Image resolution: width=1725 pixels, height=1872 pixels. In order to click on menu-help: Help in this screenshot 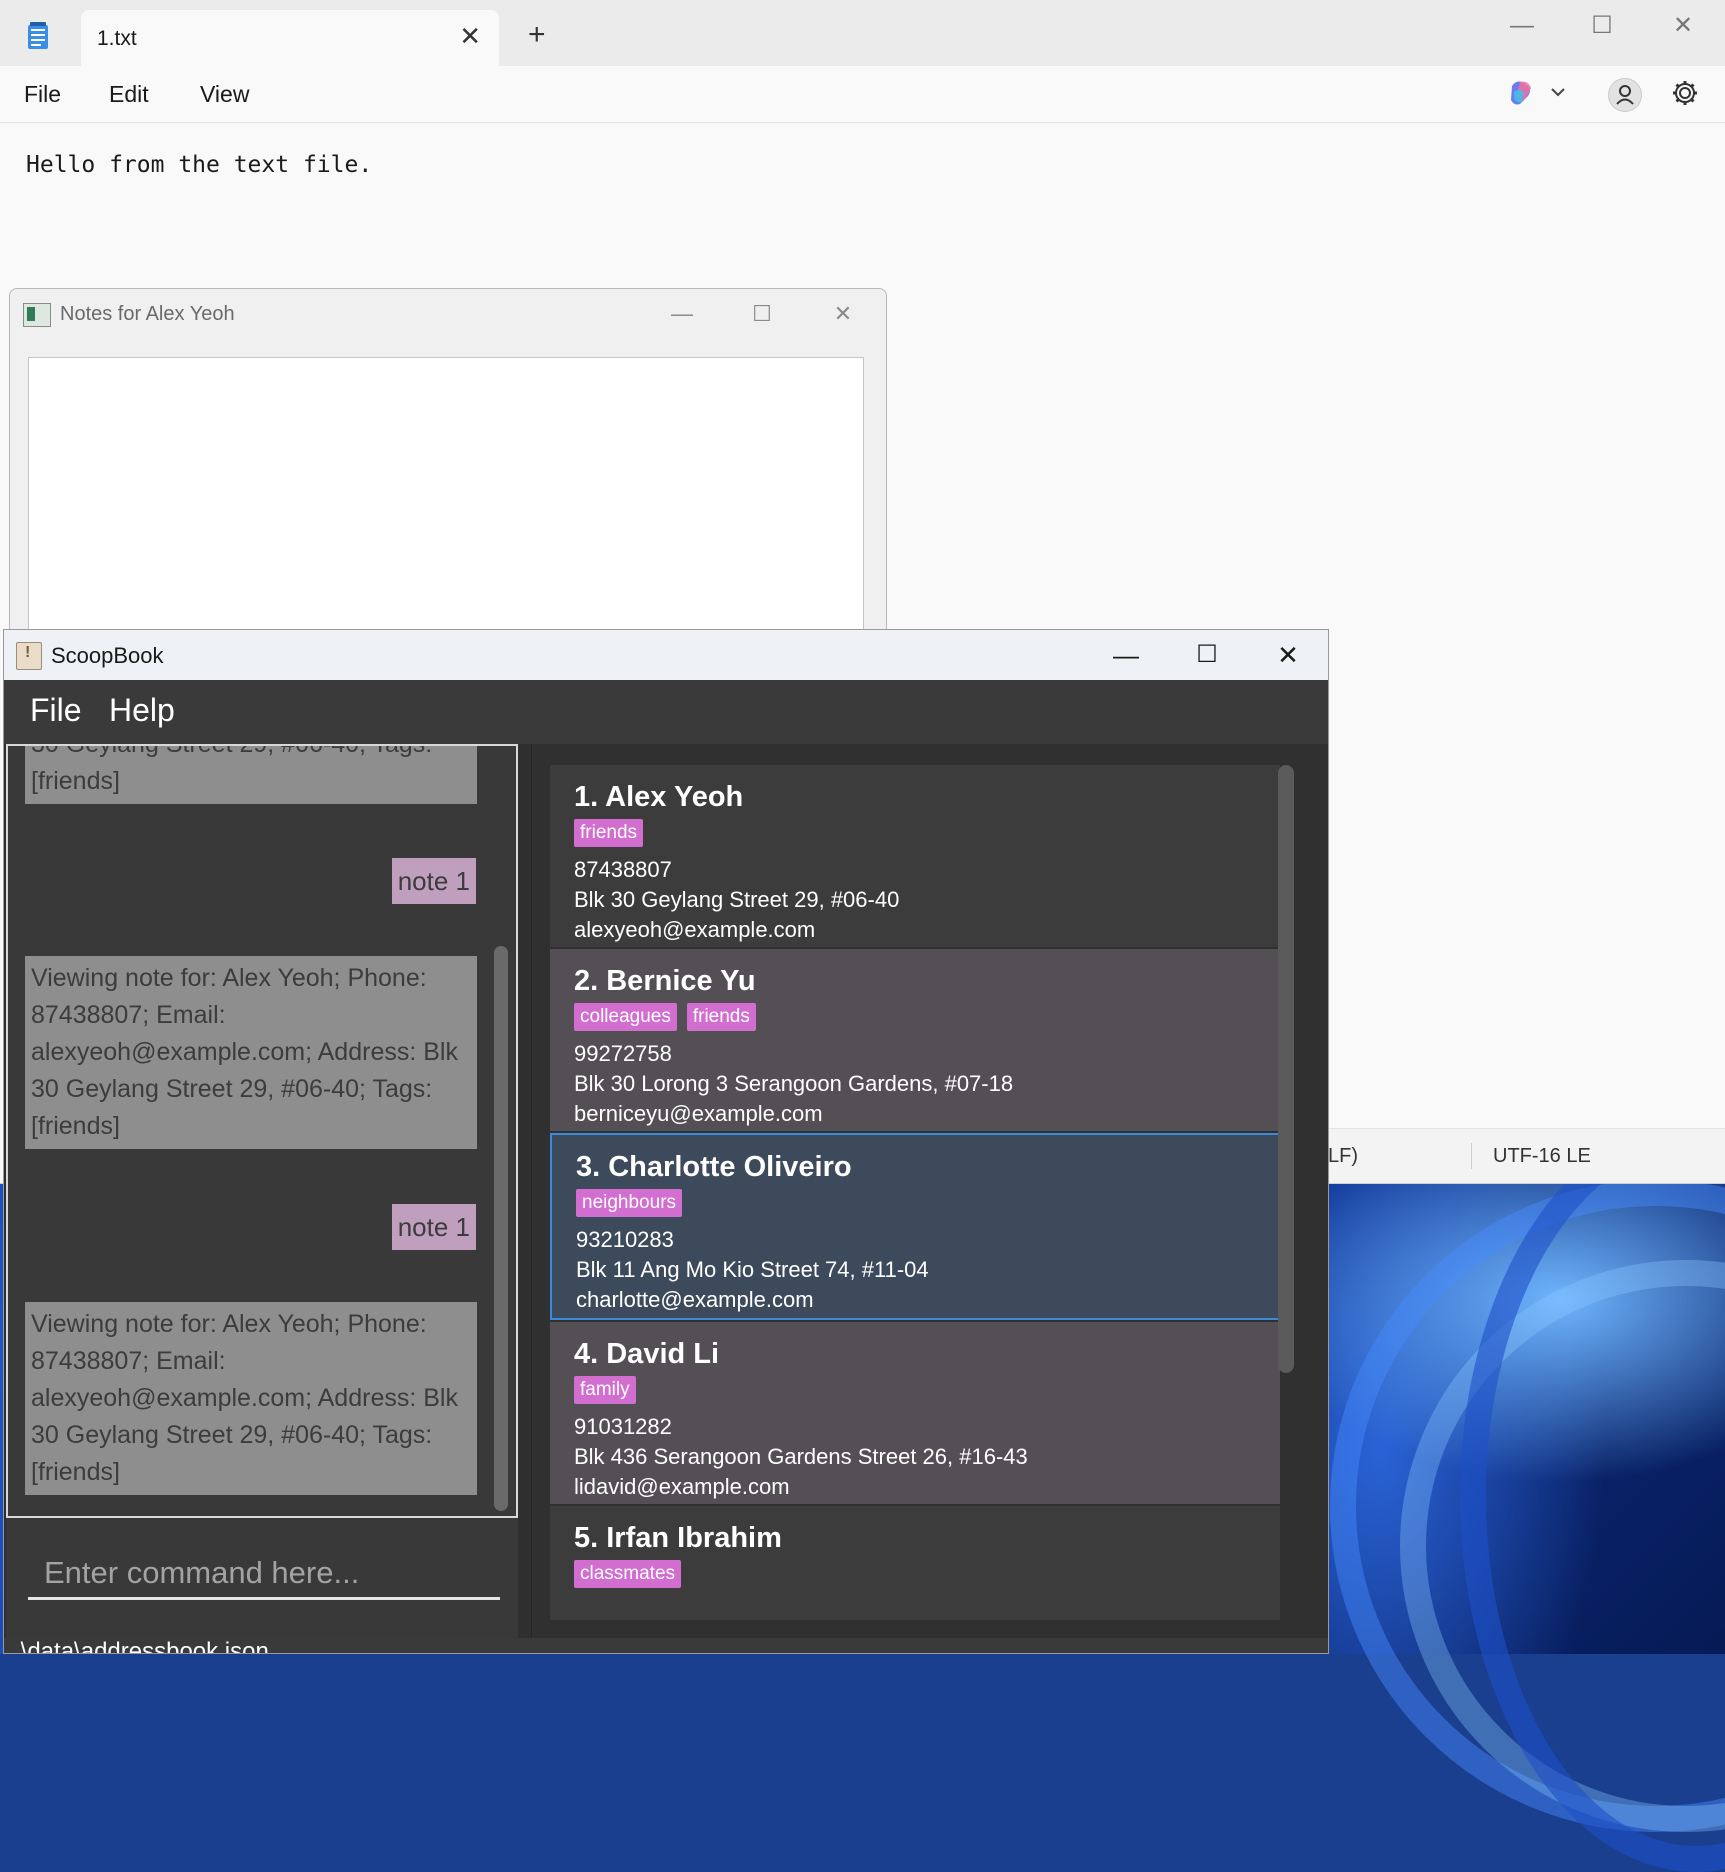, I will do `click(142, 710)`.